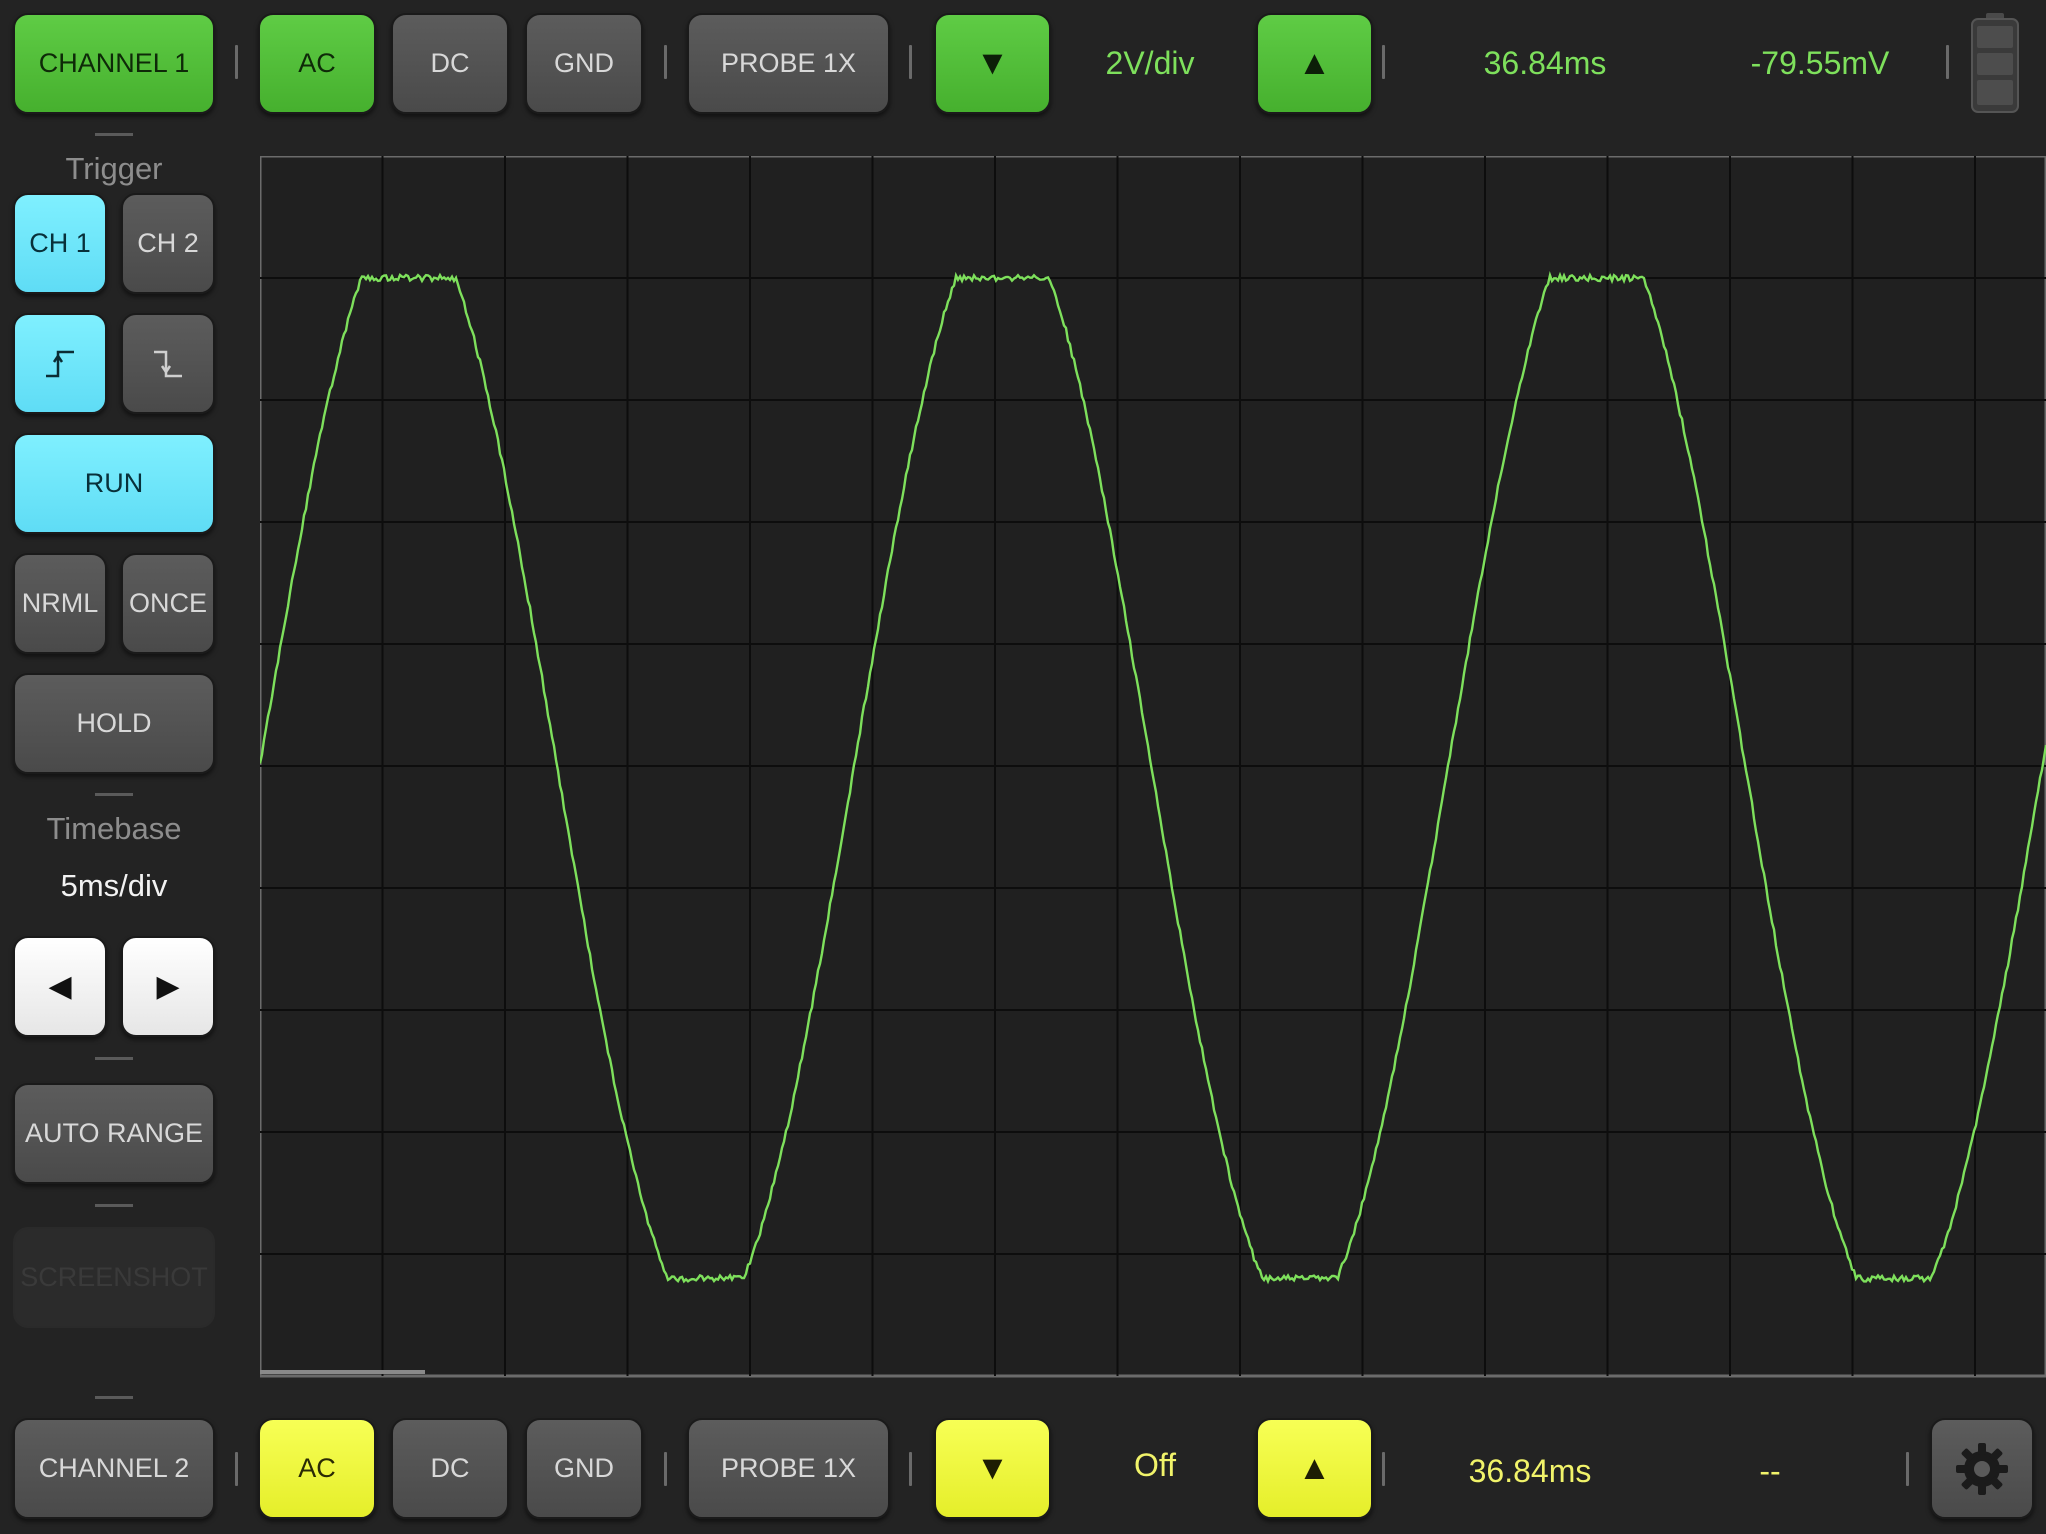 This screenshot has width=2046, height=1534. Describe the element at coordinates (1820, 63) in the screenshot. I see `ch1-voltage-readout: -79.55mV` at that location.